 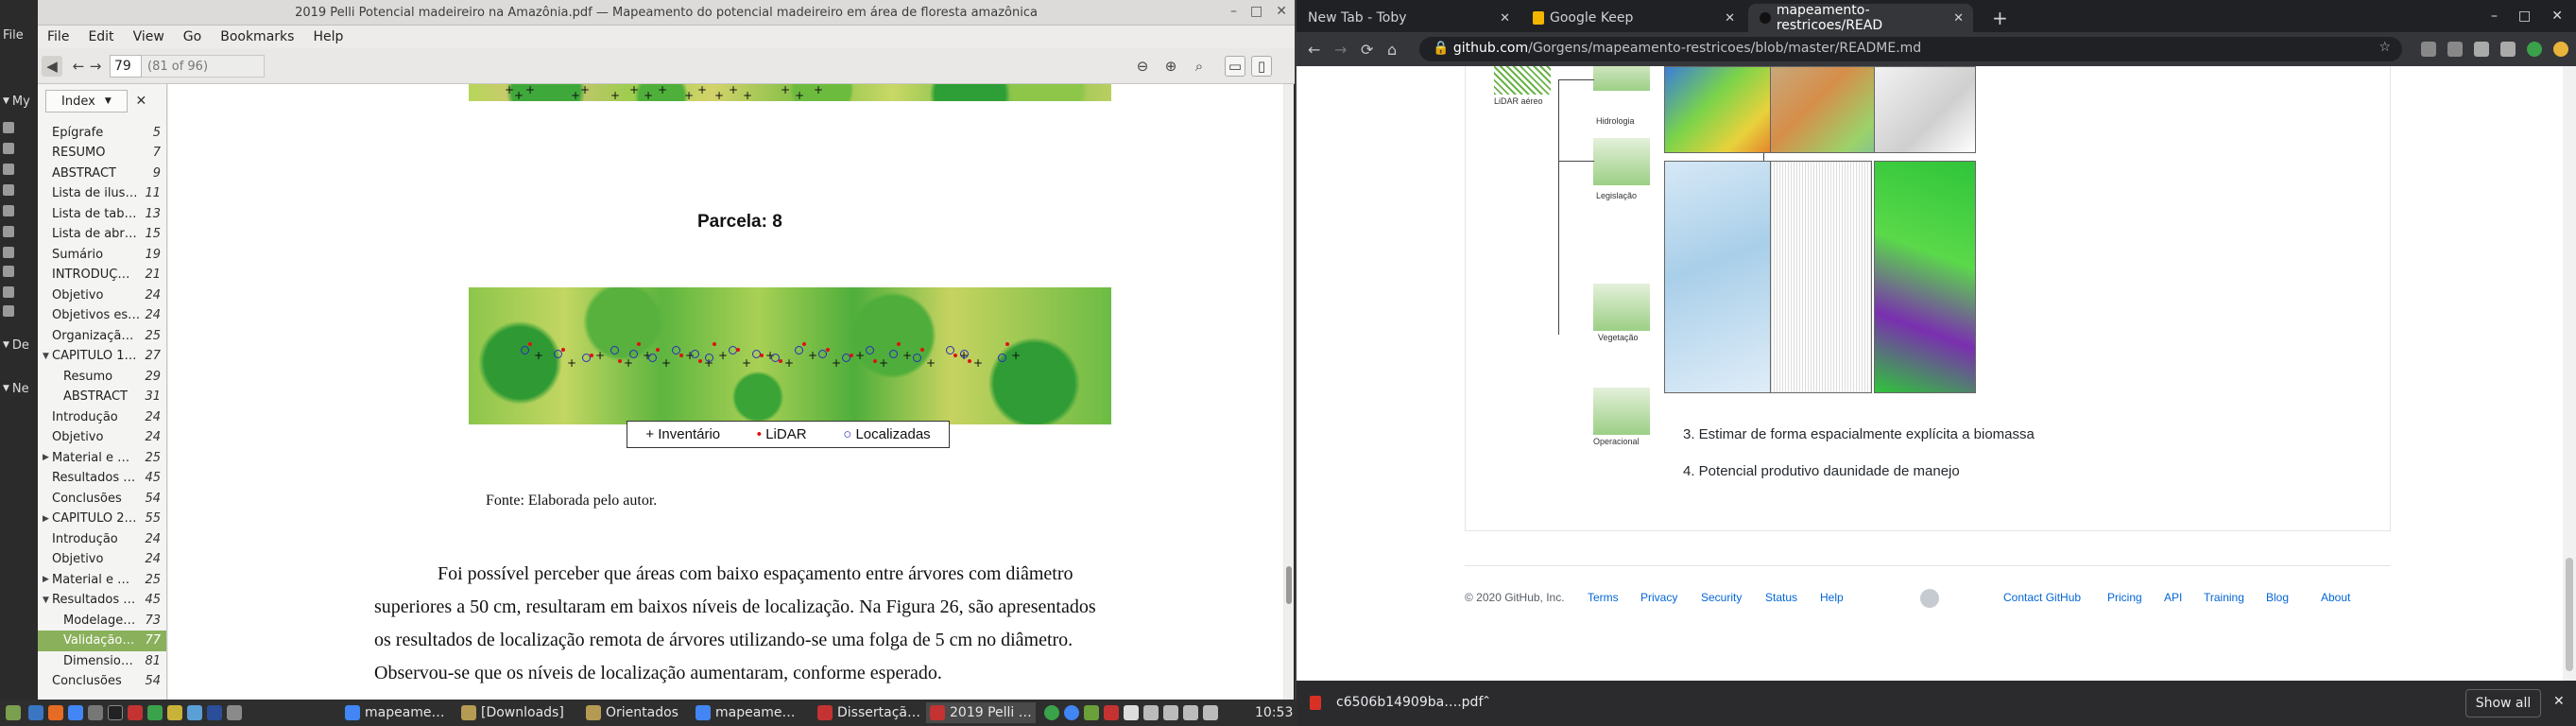 What do you see at coordinates (1261, 66) in the screenshot?
I see `fit-width-button: ▯` at bounding box center [1261, 66].